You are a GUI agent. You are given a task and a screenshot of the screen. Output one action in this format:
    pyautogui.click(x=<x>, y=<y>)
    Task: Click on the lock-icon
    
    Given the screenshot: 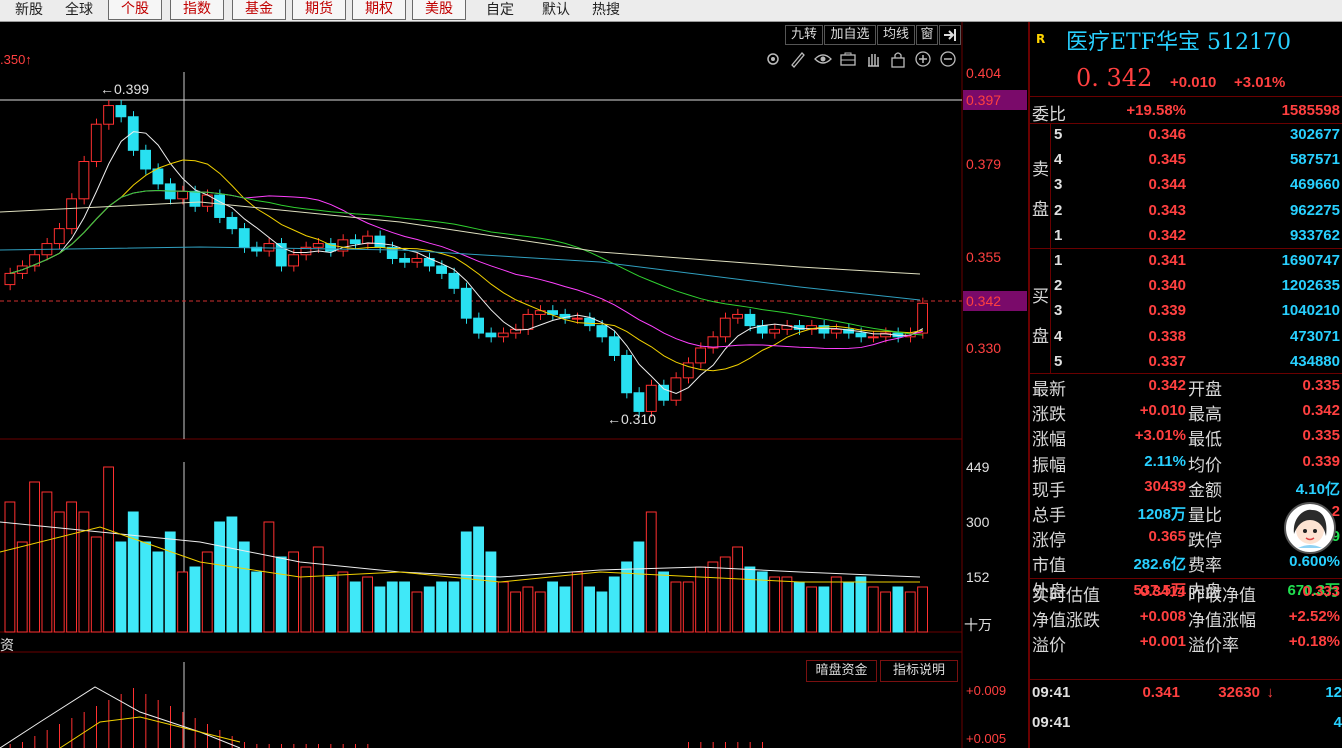 What is the action you would take?
    pyautogui.click(x=898, y=59)
    